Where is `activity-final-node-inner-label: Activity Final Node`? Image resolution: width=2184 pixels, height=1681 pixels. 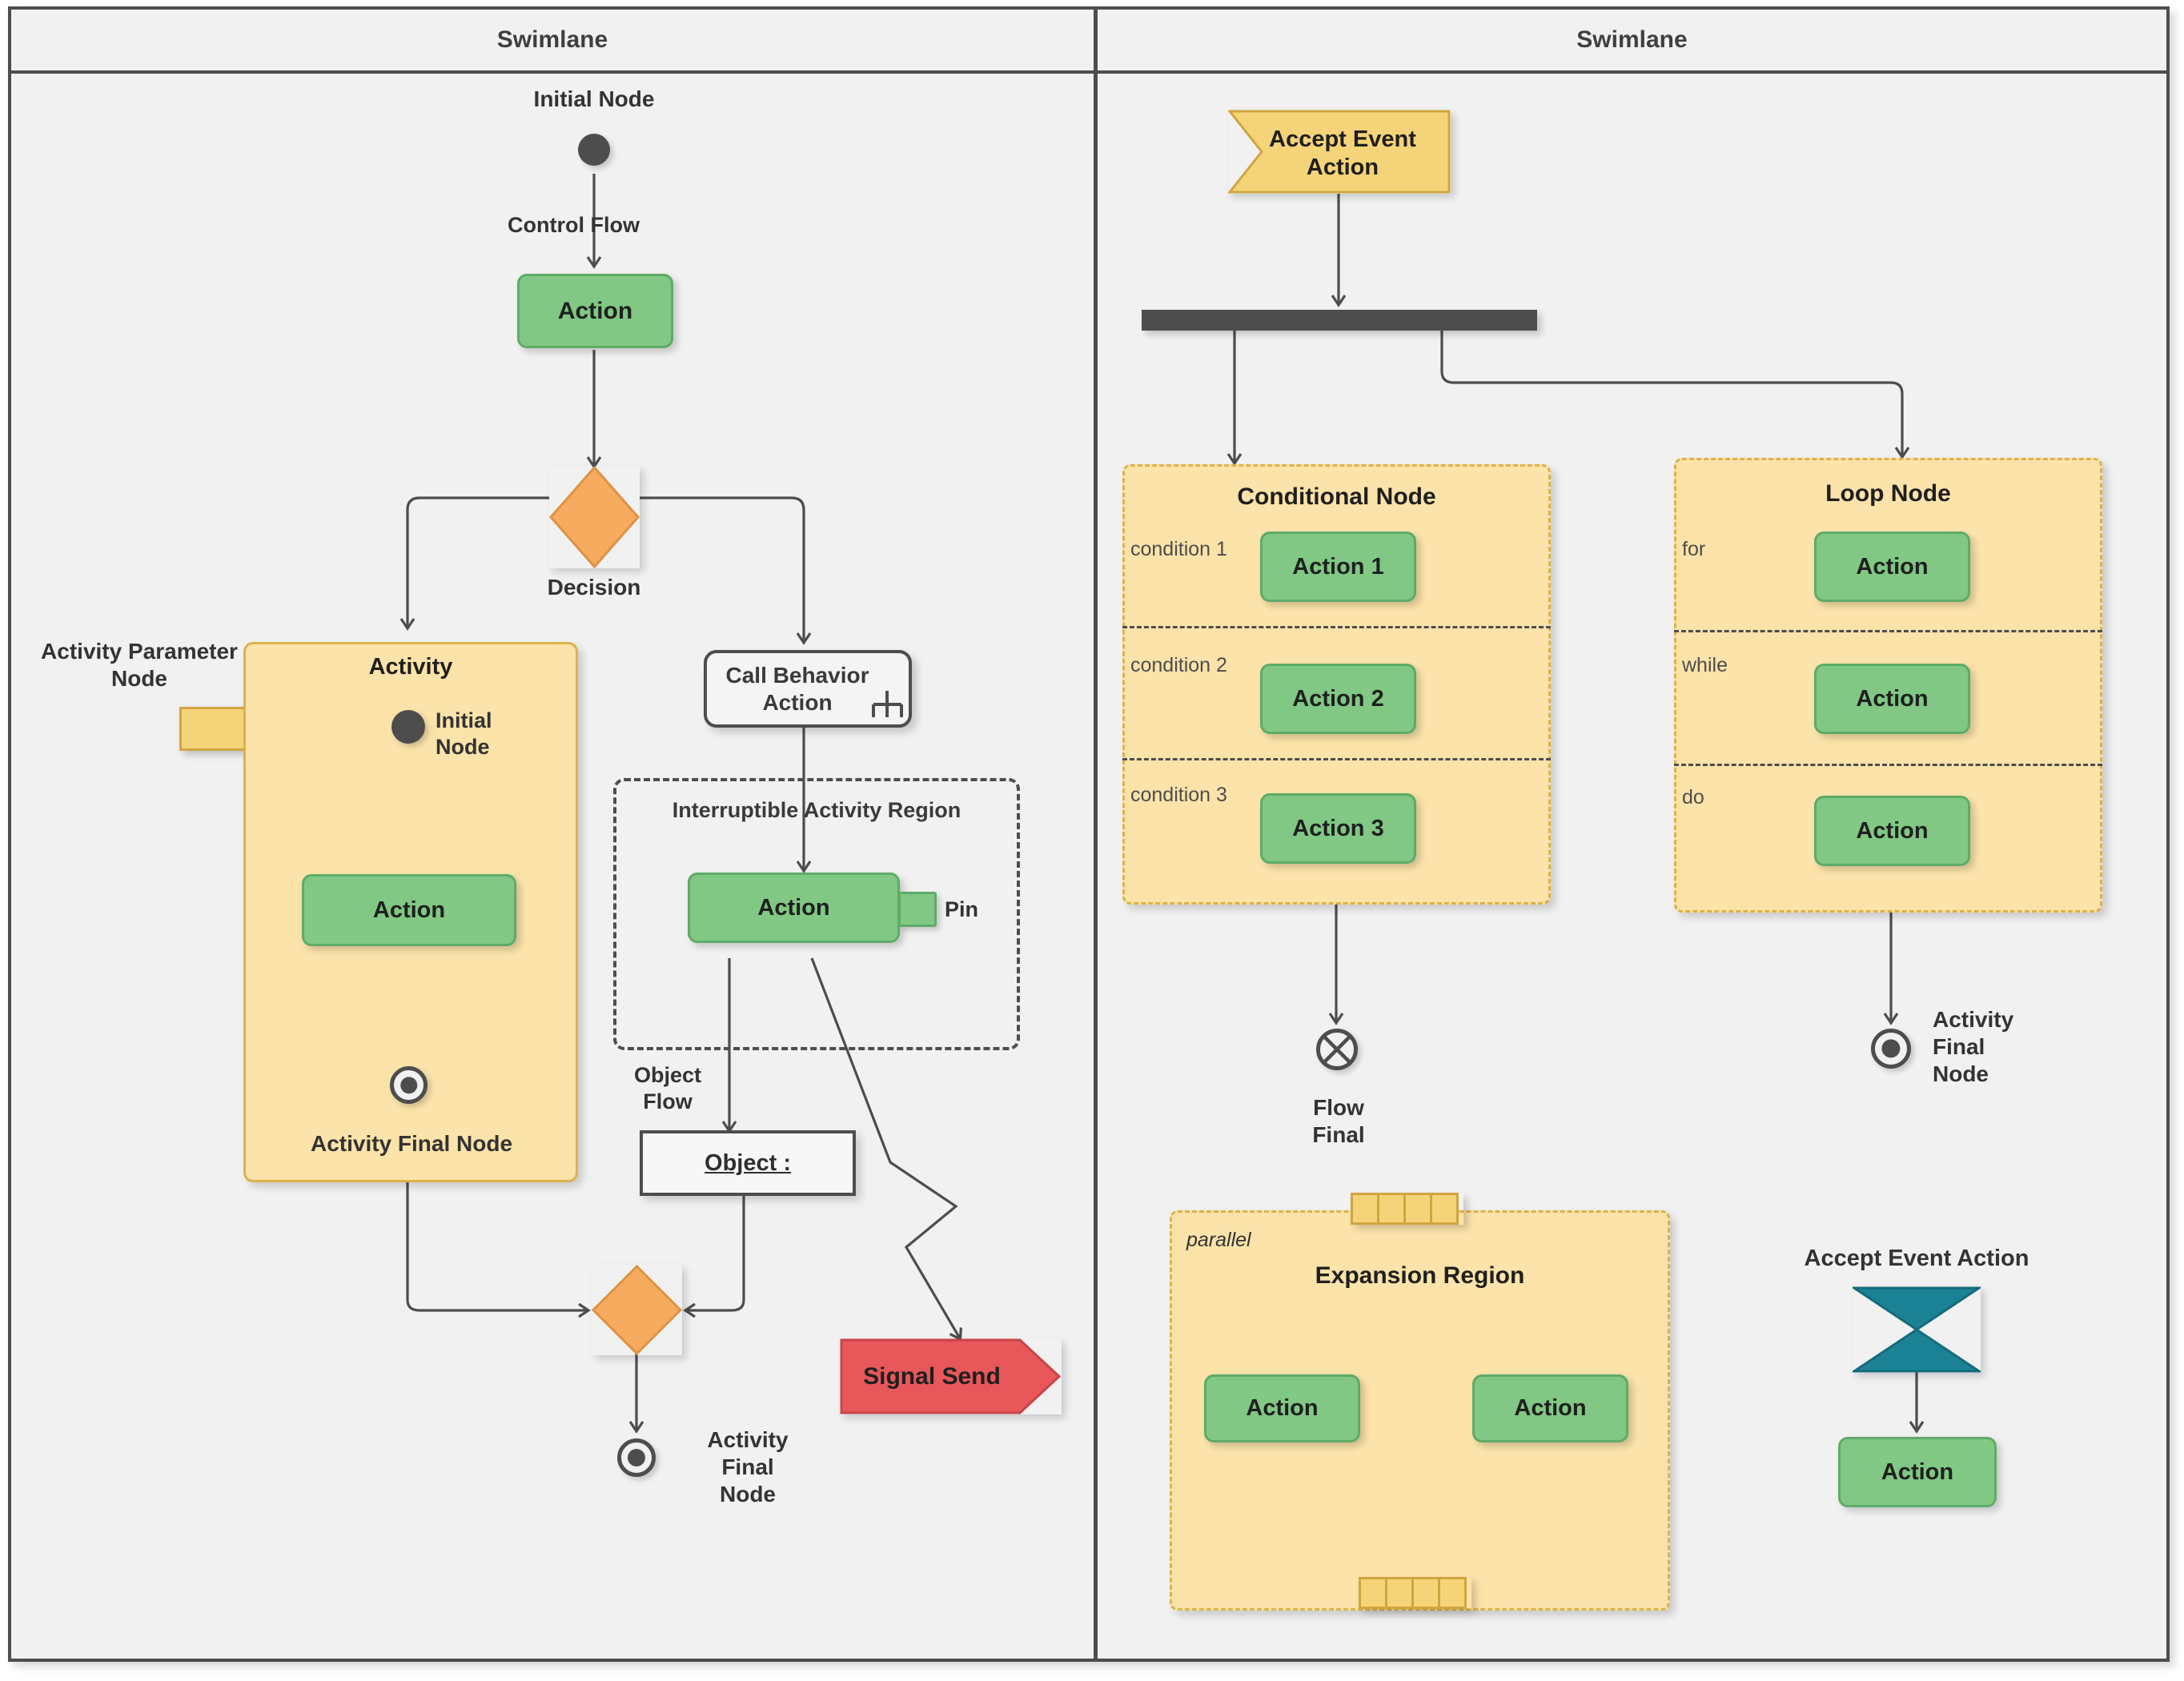
activity-final-node-inner-label: Activity Final Node is located at coordinates (411, 1143).